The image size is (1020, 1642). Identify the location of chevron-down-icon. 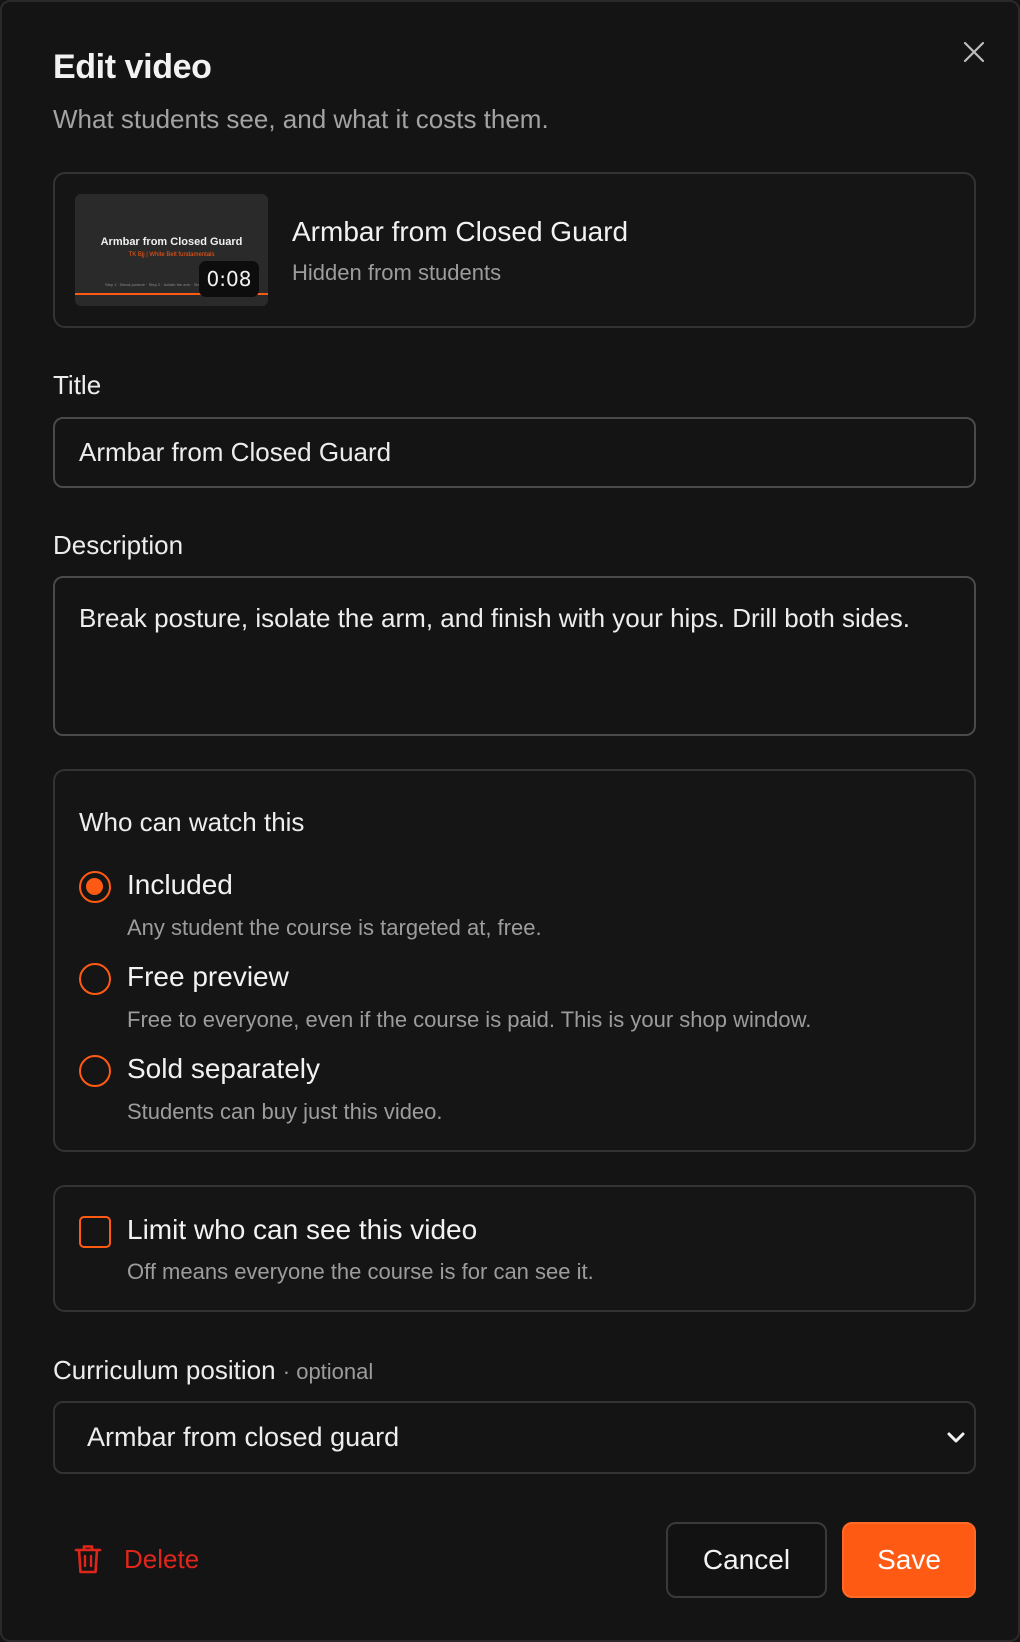
(956, 1437).